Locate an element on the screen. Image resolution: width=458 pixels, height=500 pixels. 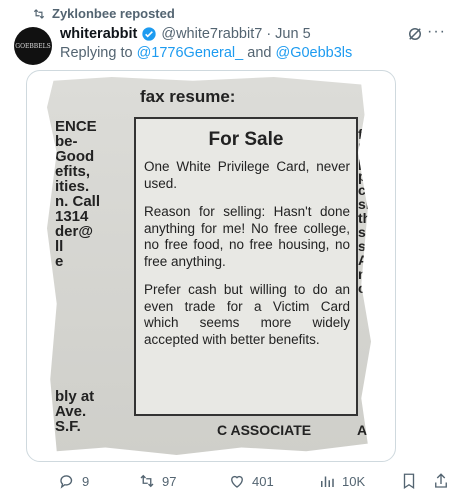
left-fragment: 1314 is located at coordinates (72, 216).